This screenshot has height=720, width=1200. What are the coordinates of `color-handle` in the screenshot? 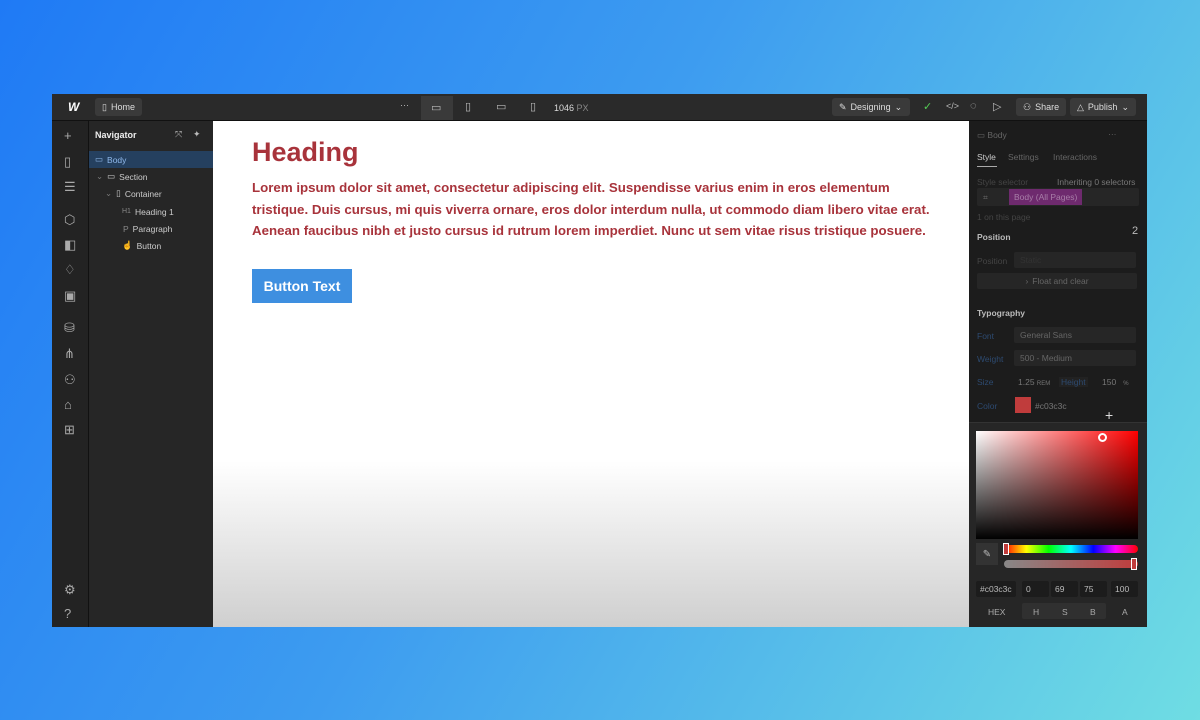 It's located at (1102, 437).